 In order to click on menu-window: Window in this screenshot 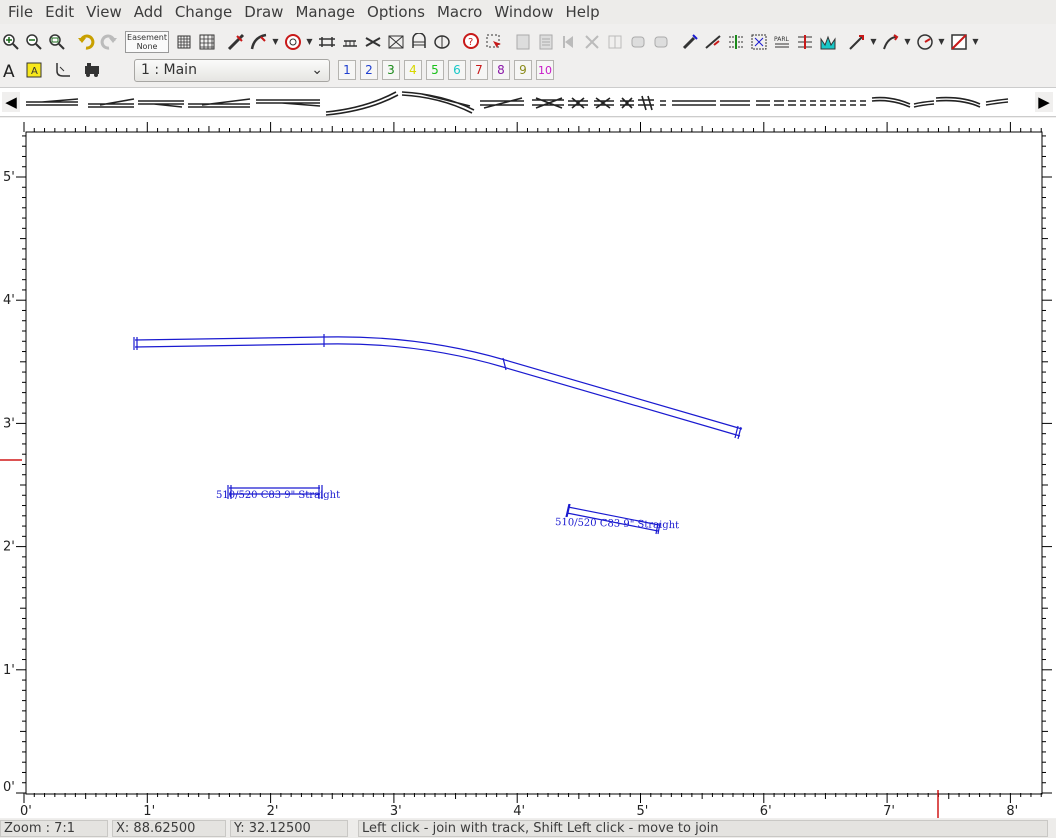, I will do `click(523, 12)`.